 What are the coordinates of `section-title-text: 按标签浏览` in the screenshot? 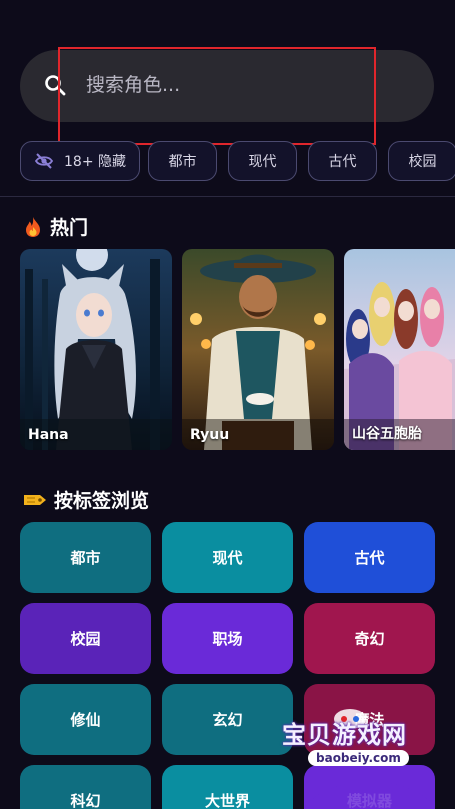 It's located at (102, 501).